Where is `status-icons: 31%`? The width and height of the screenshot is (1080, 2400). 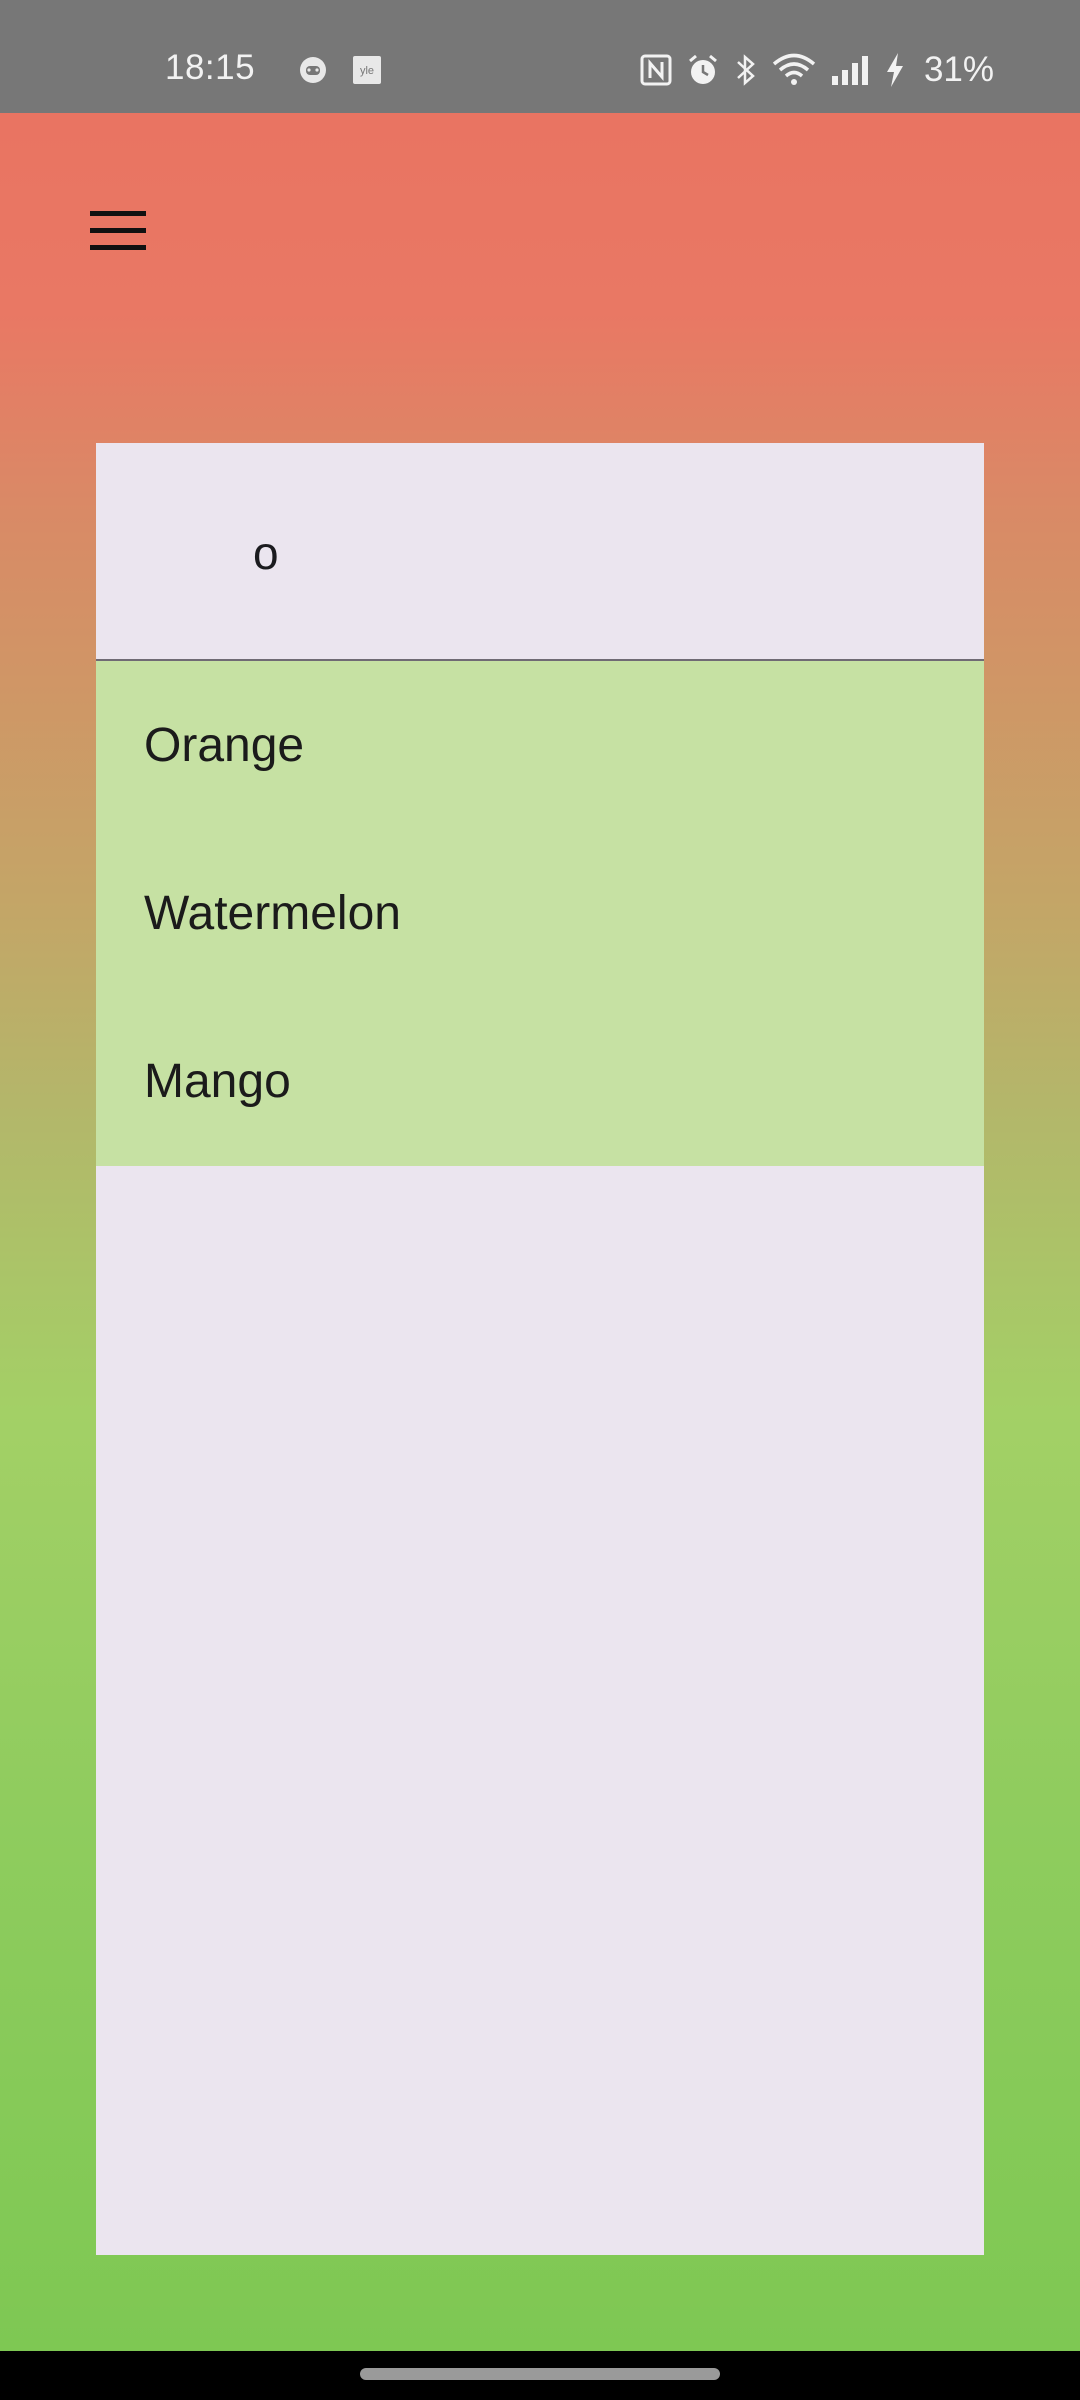 status-icons: 31% is located at coordinates (817, 70).